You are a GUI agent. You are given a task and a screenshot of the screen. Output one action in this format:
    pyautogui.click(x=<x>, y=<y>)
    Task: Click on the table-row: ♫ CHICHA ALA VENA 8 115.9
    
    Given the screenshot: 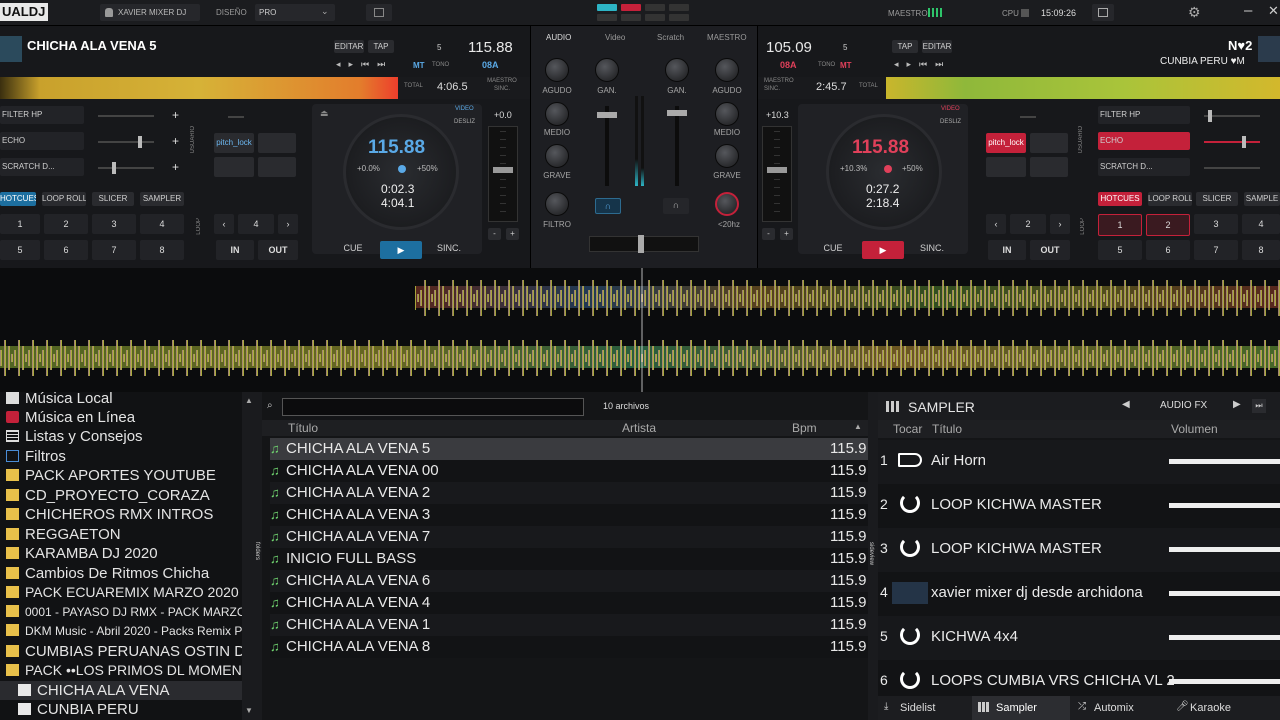 What is the action you would take?
    pyautogui.click(x=570, y=647)
    